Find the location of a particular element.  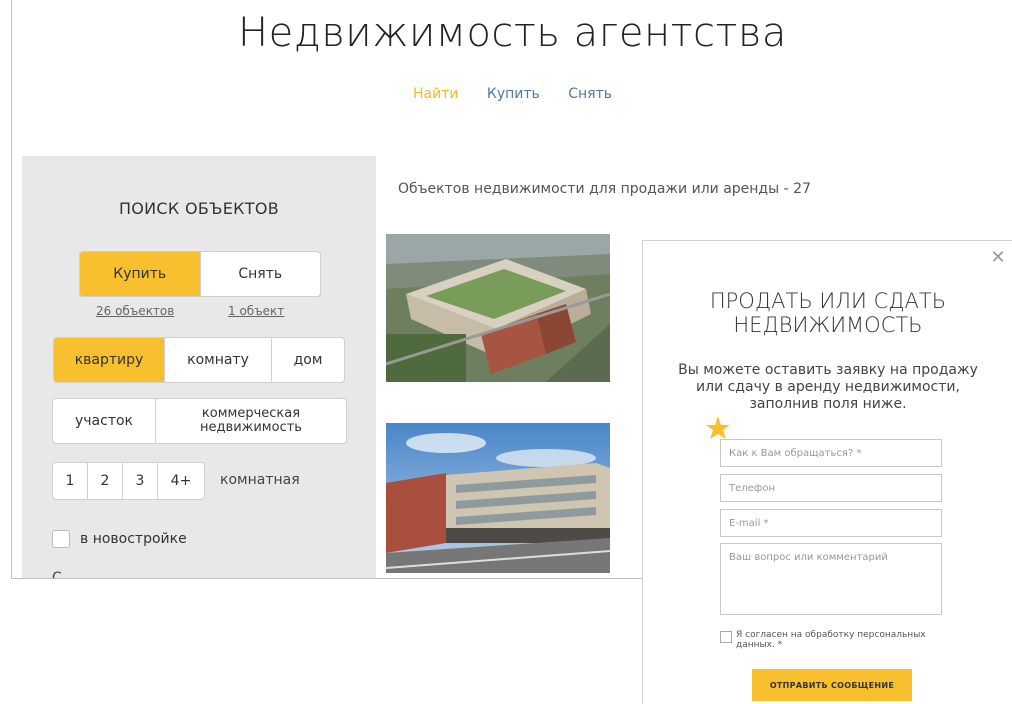

nav-buy: Купить is located at coordinates (513, 94).